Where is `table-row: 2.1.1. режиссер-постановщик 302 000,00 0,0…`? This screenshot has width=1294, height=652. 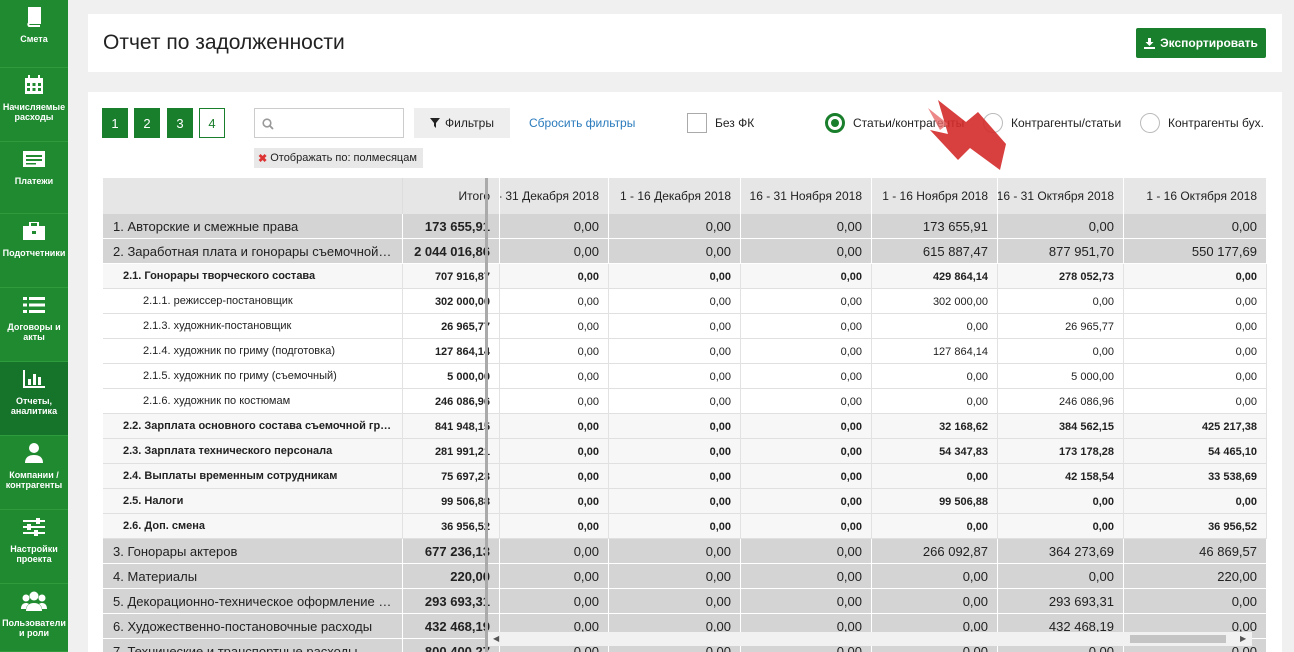 table-row: 2.1.1. режиссер-постановщик 302 000,00 0,0… is located at coordinates (685, 301).